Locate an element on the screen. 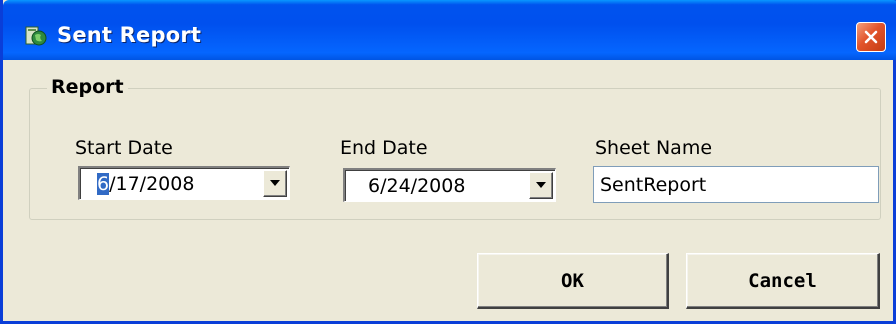 The image size is (896, 324). end-date-dropdown-button is located at coordinates (541, 185).